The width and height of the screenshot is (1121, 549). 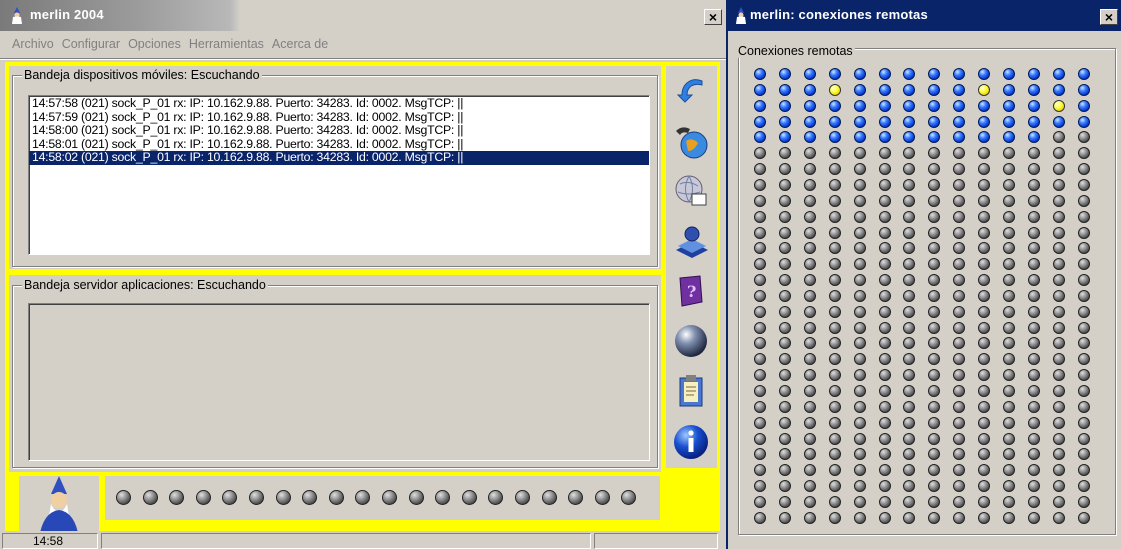 What do you see at coordinates (203, 497) in the screenshot?
I see `status-led` at bounding box center [203, 497].